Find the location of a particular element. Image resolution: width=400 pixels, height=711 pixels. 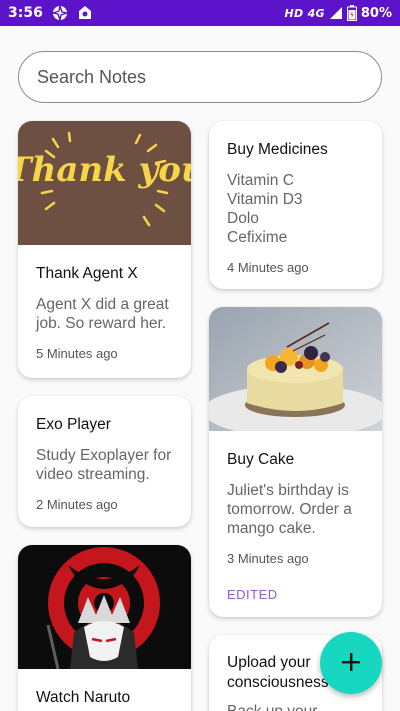

note-content: Back up your is located at coordinates (295, 706).